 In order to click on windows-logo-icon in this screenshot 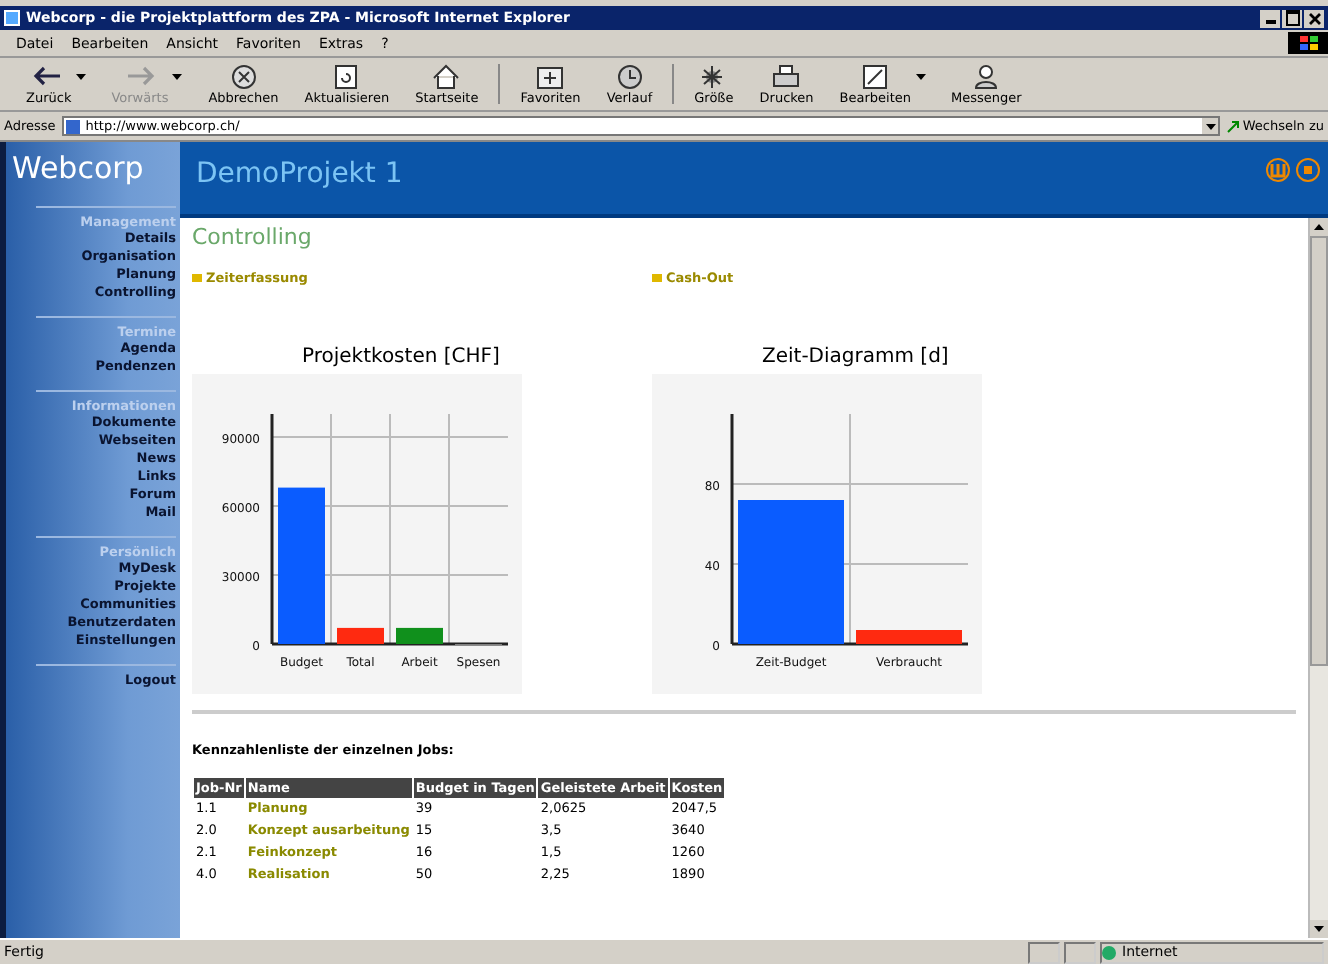, I will do `click(1308, 43)`.